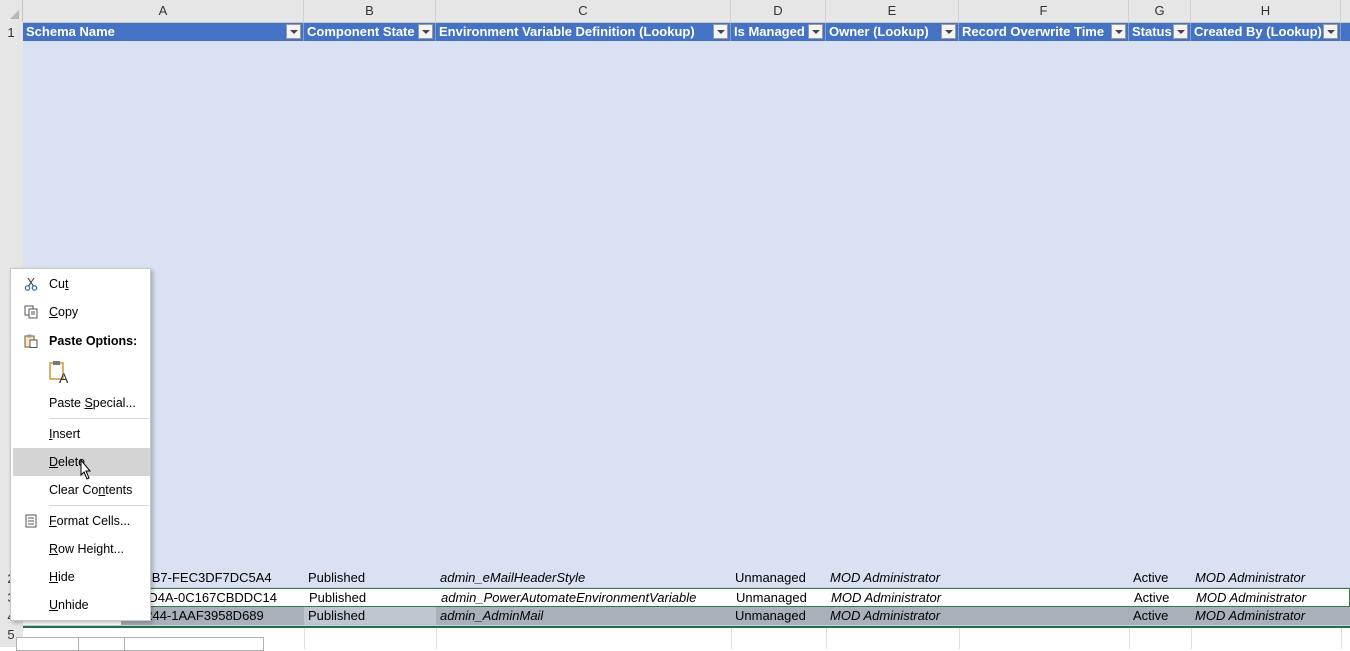 The width and height of the screenshot is (1350, 651). What do you see at coordinates (1152, 31) in the screenshot?
I see `header-label: Status` at bounding box center [1152, 31].